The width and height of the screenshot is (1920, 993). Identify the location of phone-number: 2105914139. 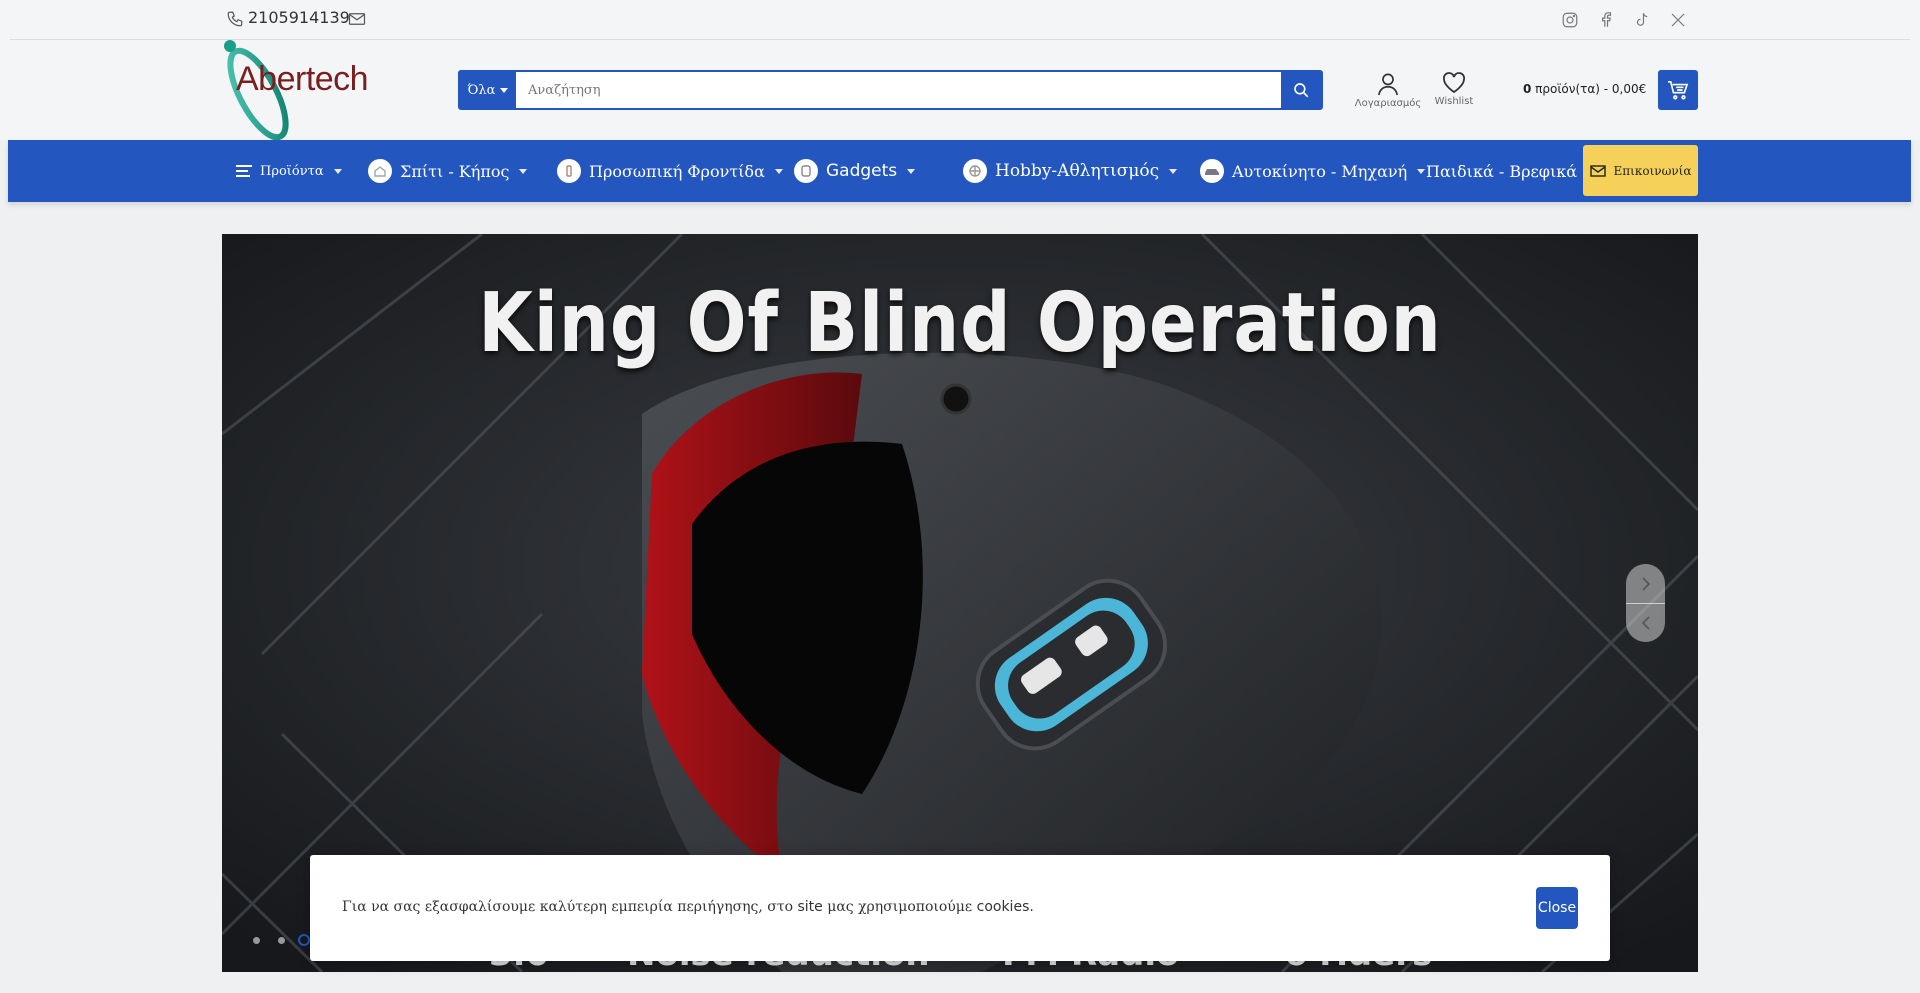
(299, 17).